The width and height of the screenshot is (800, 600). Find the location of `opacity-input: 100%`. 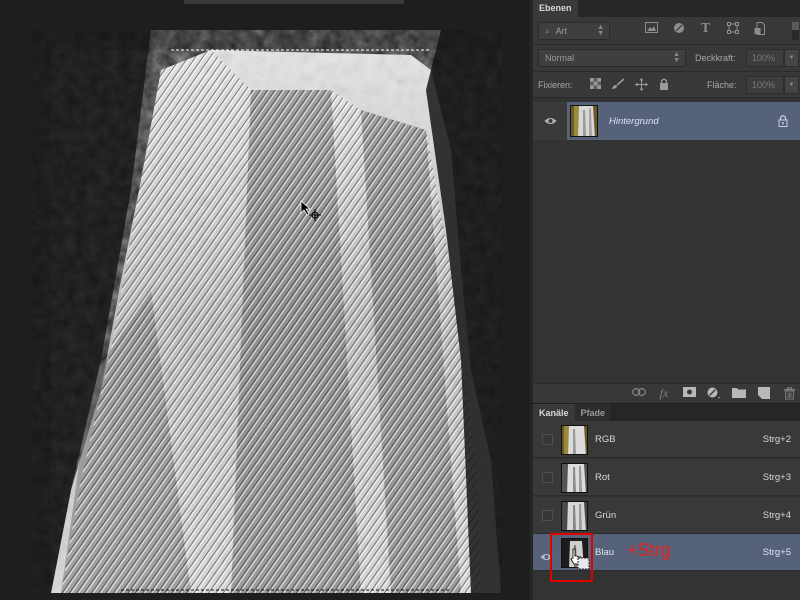

opacity-input: 100% is located at coordinates (765, 58).